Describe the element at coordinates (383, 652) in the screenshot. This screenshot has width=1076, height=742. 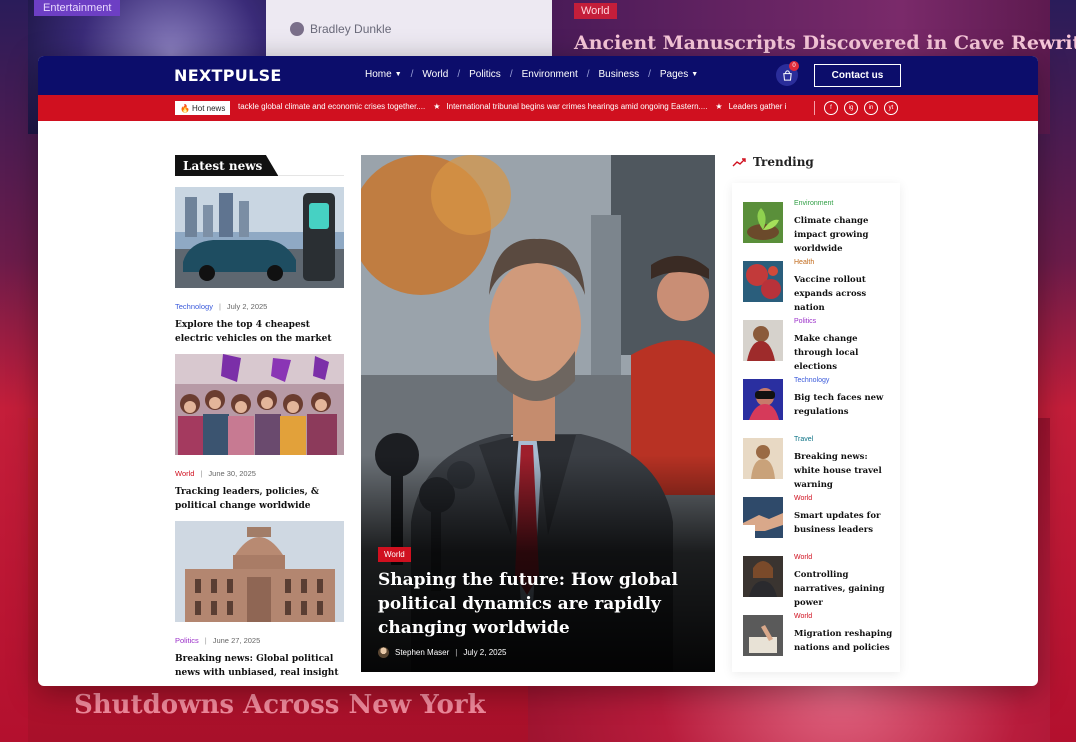
I see `author-avatar` at that location.